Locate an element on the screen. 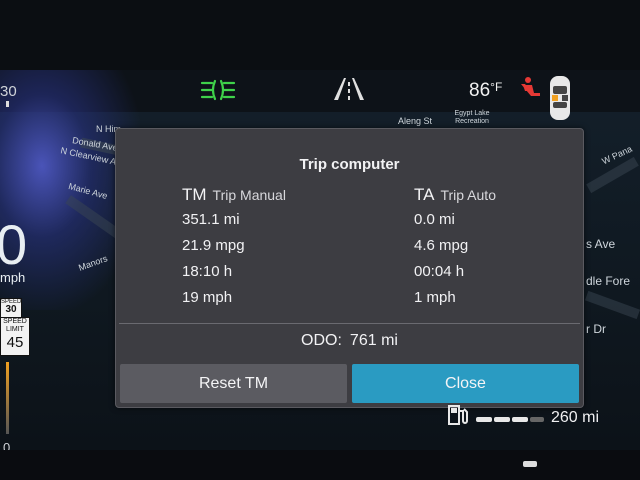  odometer-label: ODO: is located at coordinates (321, 340).